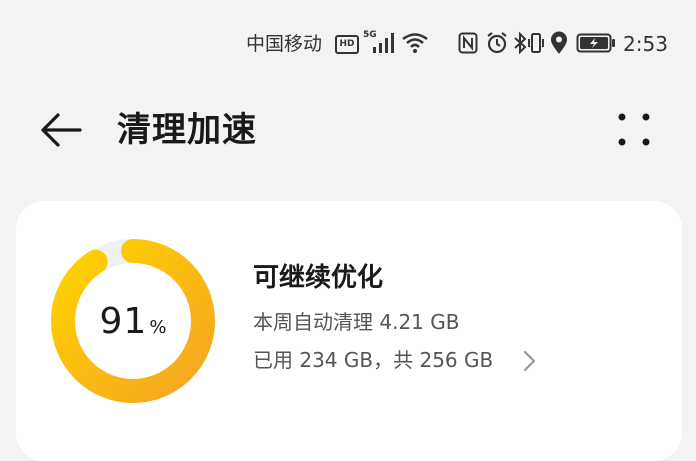 This screenshot has width=696, height=461. What do you see at coordinates (530, 361) in the screenshot?
I see `chevron-right-icon` at bounding box center [530, 361].